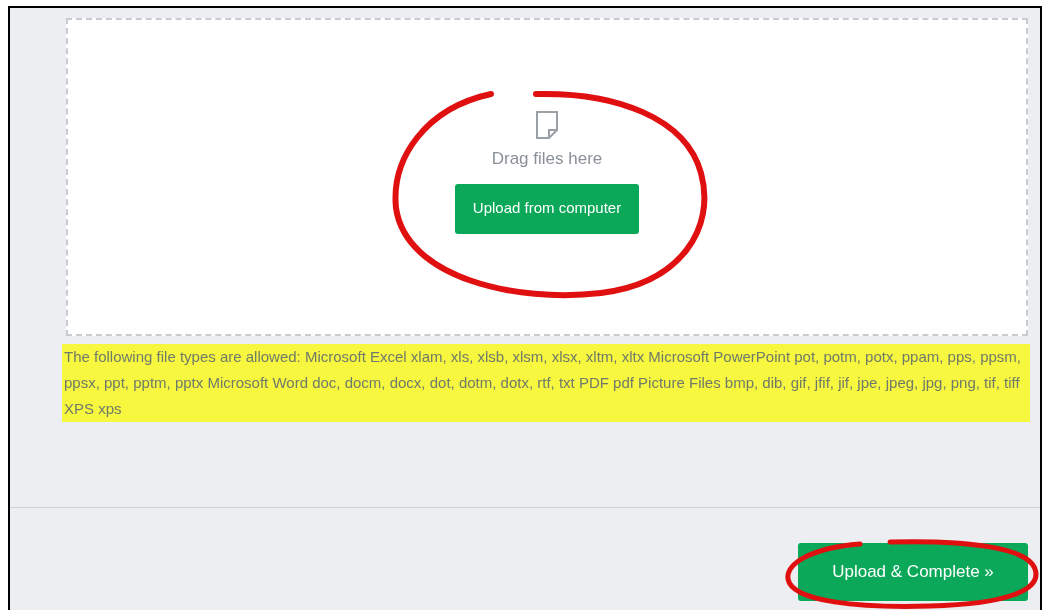 The height and width of the screenshot is (610, 1045). What do you see at coordinates (547, 125) in the screenshot?
I see `file-icon` at bounding box center [547, 125].